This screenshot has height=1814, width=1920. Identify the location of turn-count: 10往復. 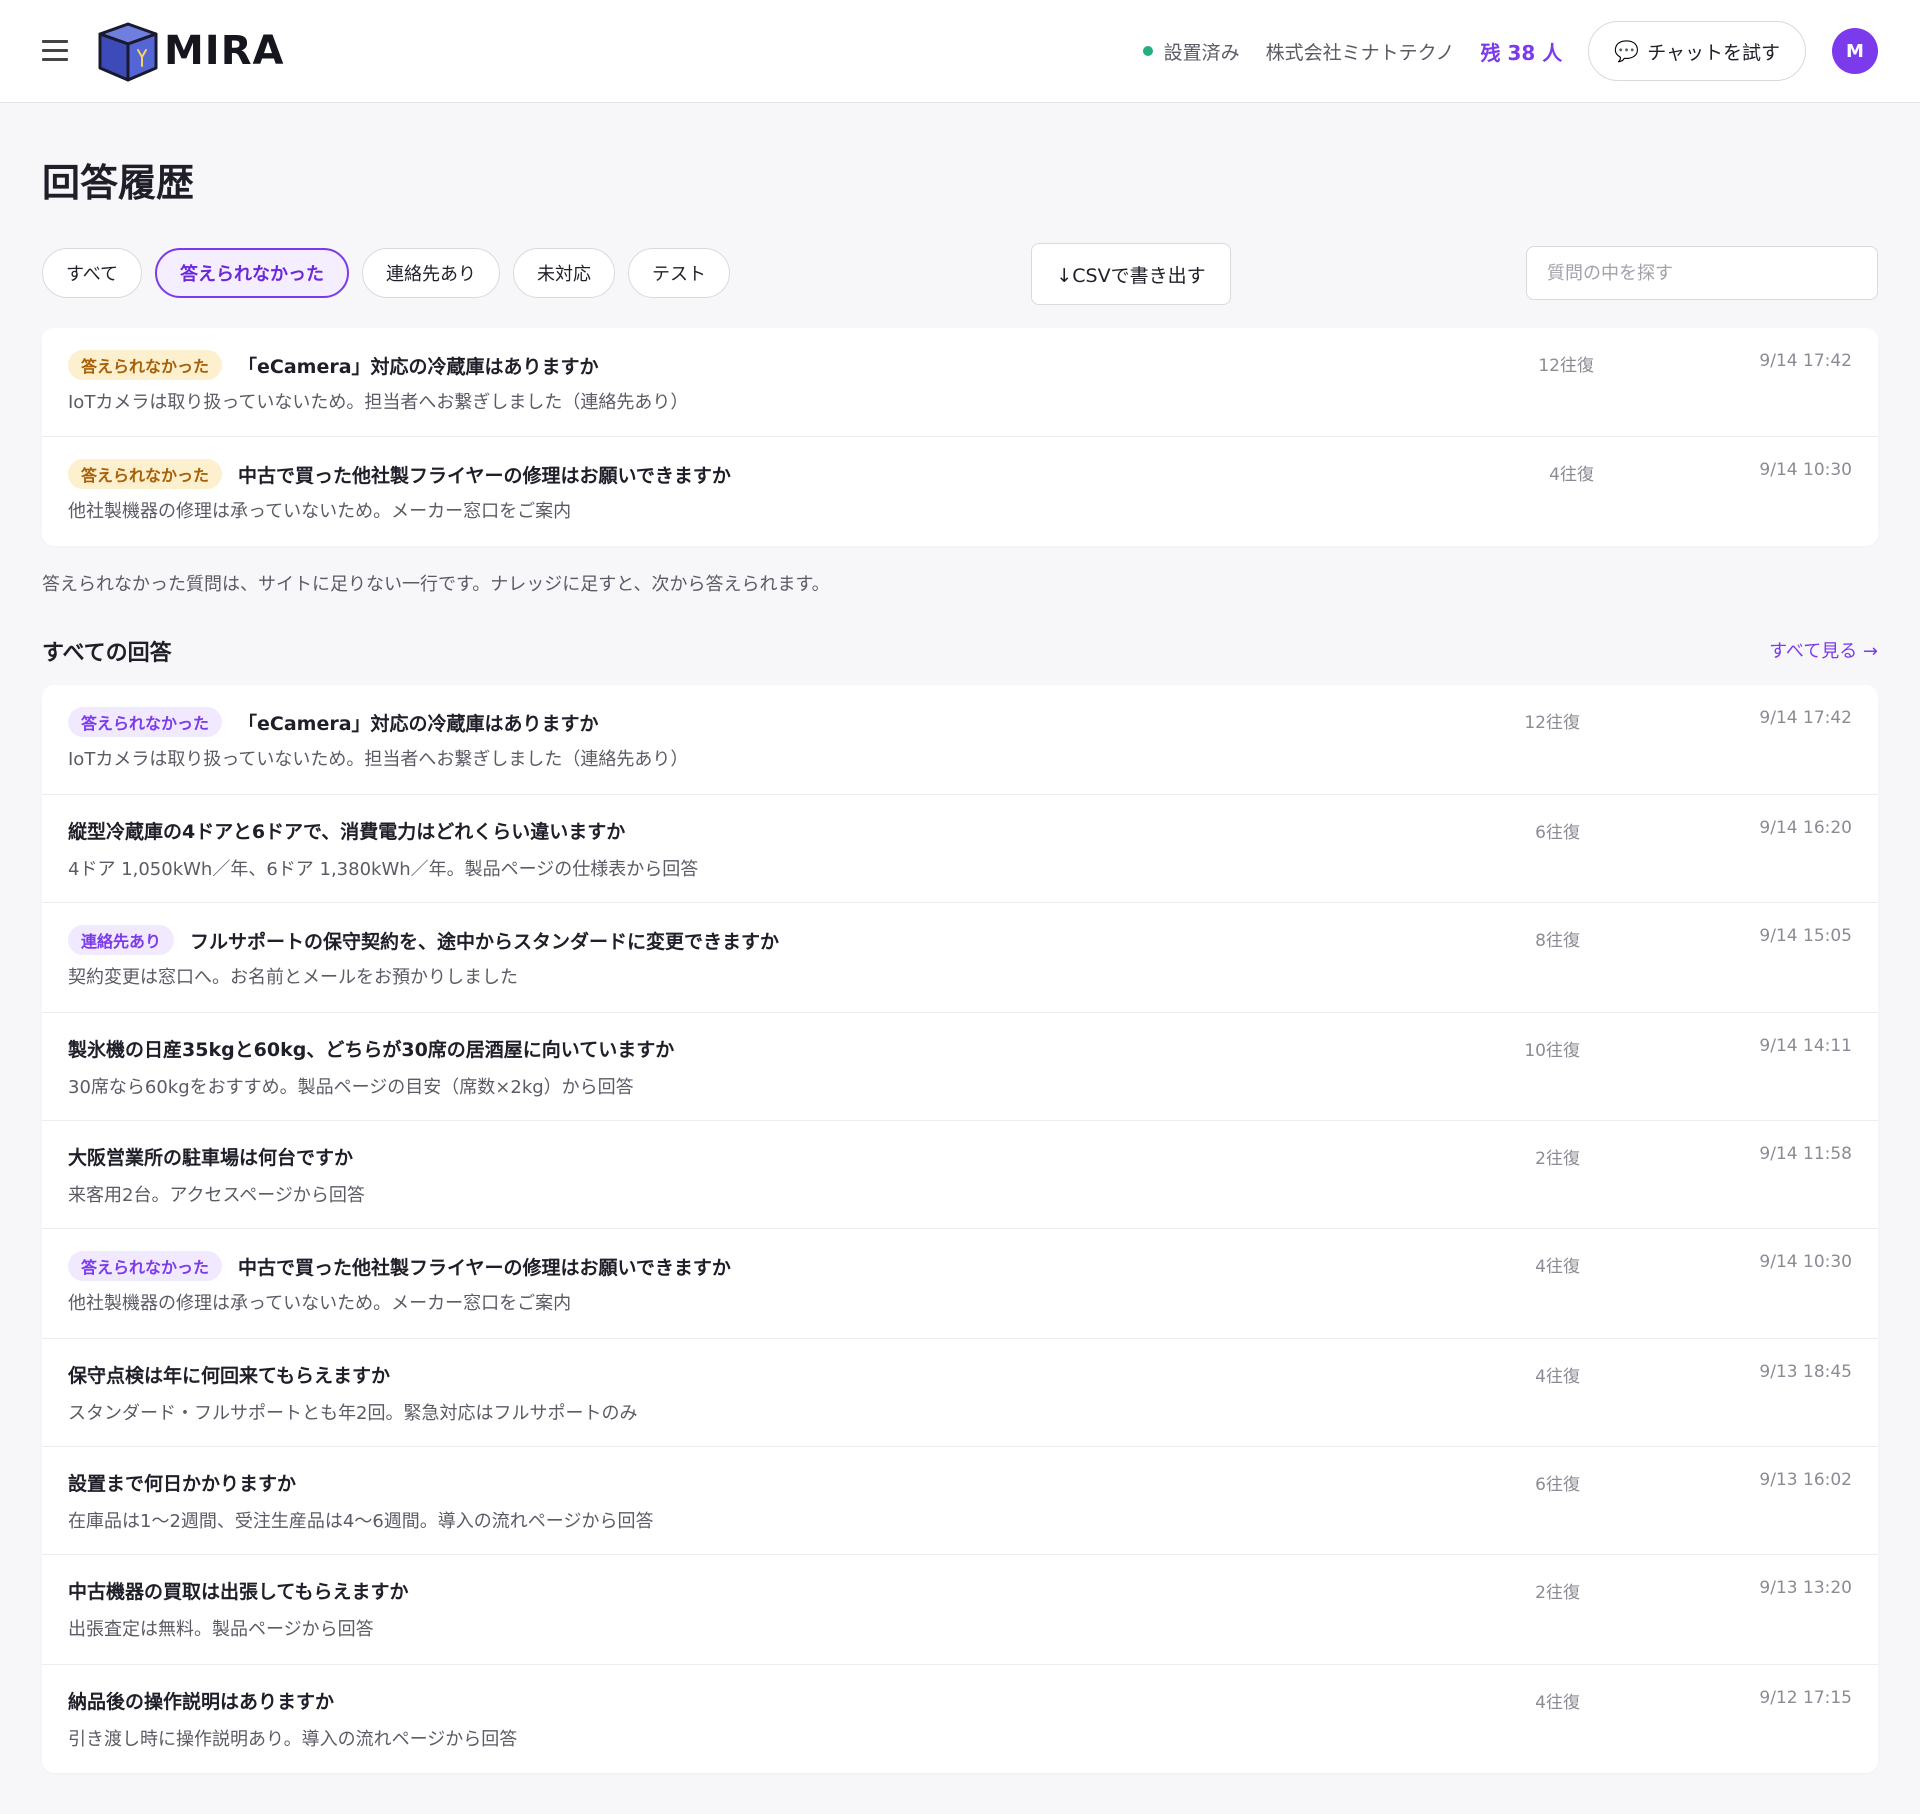
(1552, 1051).